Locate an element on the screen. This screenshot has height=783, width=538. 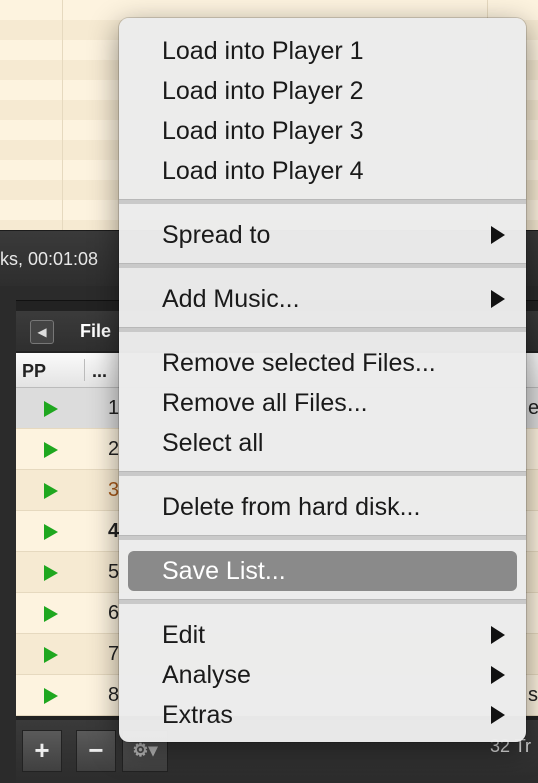
row-number: 1 is located at coordinates (114, 408).